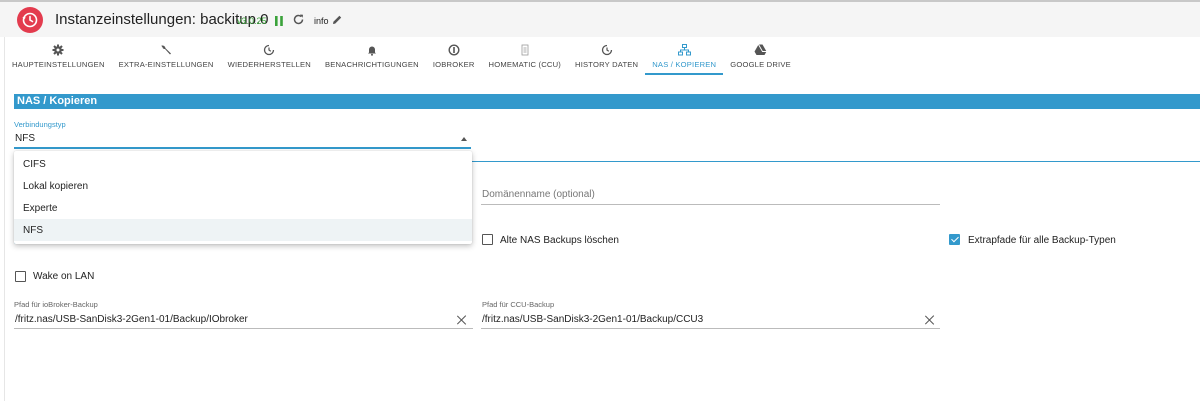 Image resolution: width=1200 pixels, height=401 pixels. What do you see at coordinates (56, 304) in the screenshot?
I see `iobroker-path-label: Pfad für ioBroker-Backup` at bounding box center [56, 304].